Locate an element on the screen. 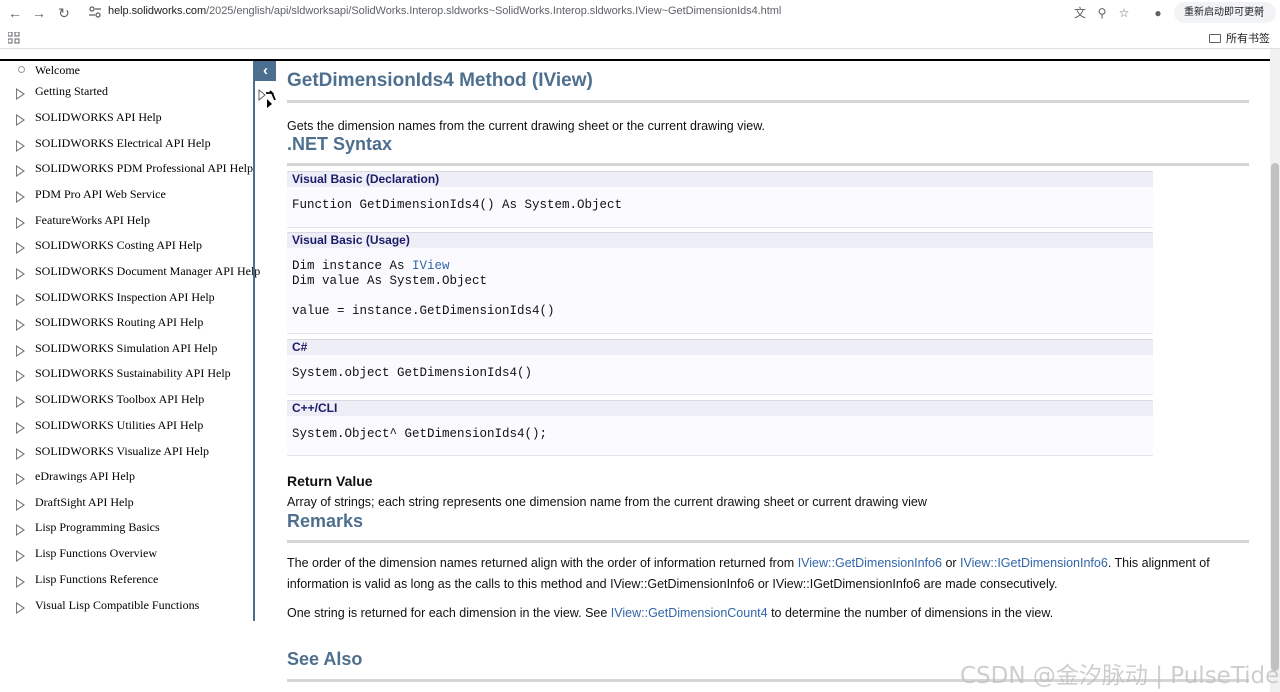 The height and width of the screenshot is (692, 1280). getdimensioninfo6-link: IView::GetDimensionInfo6 is located at coordinates (870, 563).